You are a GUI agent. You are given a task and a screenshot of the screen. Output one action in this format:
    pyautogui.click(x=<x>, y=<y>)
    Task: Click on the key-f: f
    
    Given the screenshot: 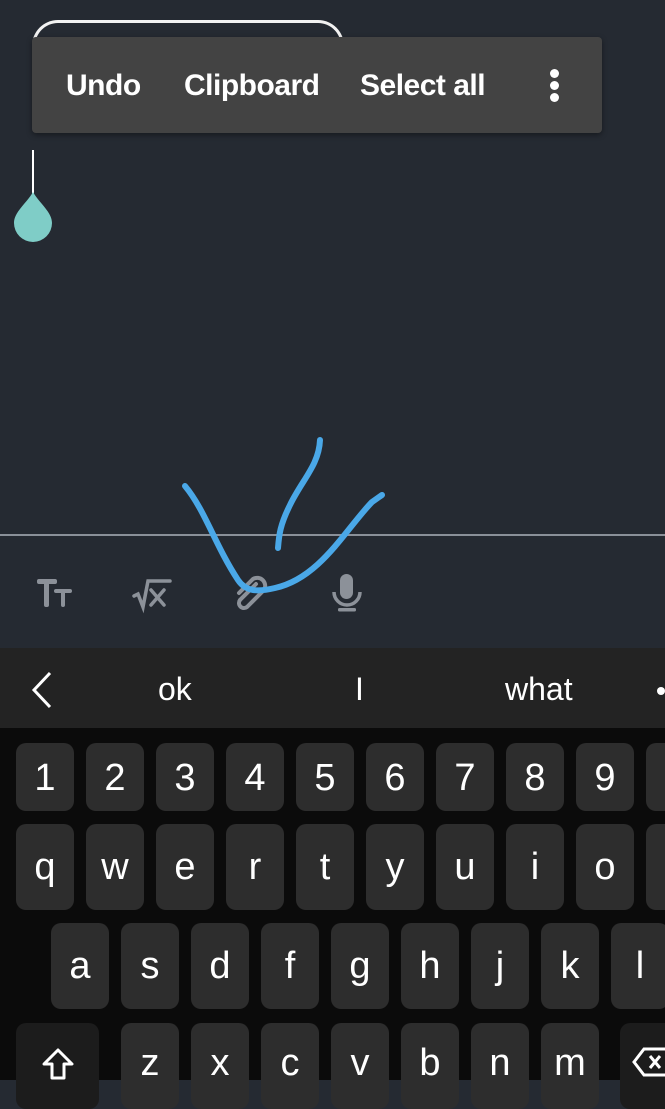 What is the action you would take?
    pyautogui.click(x=290, y=966)
    